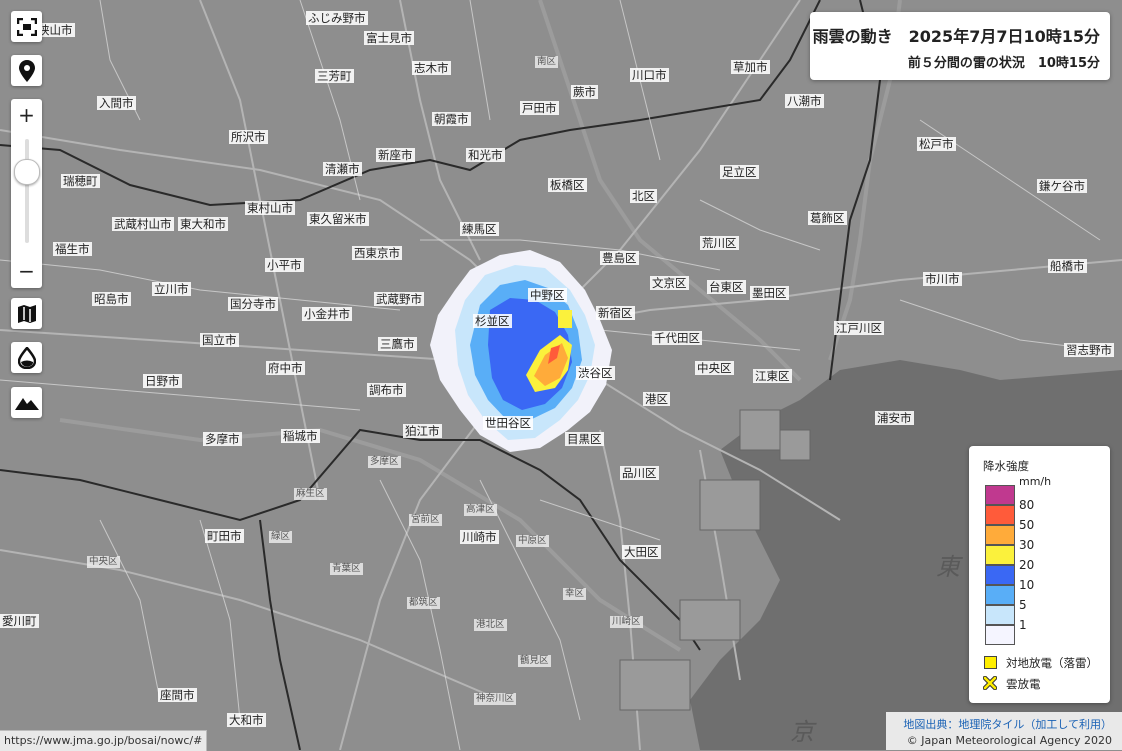 The width and height of the screenshot is (1122, 751). Describe the element at coordinates (803, 732) in the screenshot. I see `svg-text: 京` at that location.